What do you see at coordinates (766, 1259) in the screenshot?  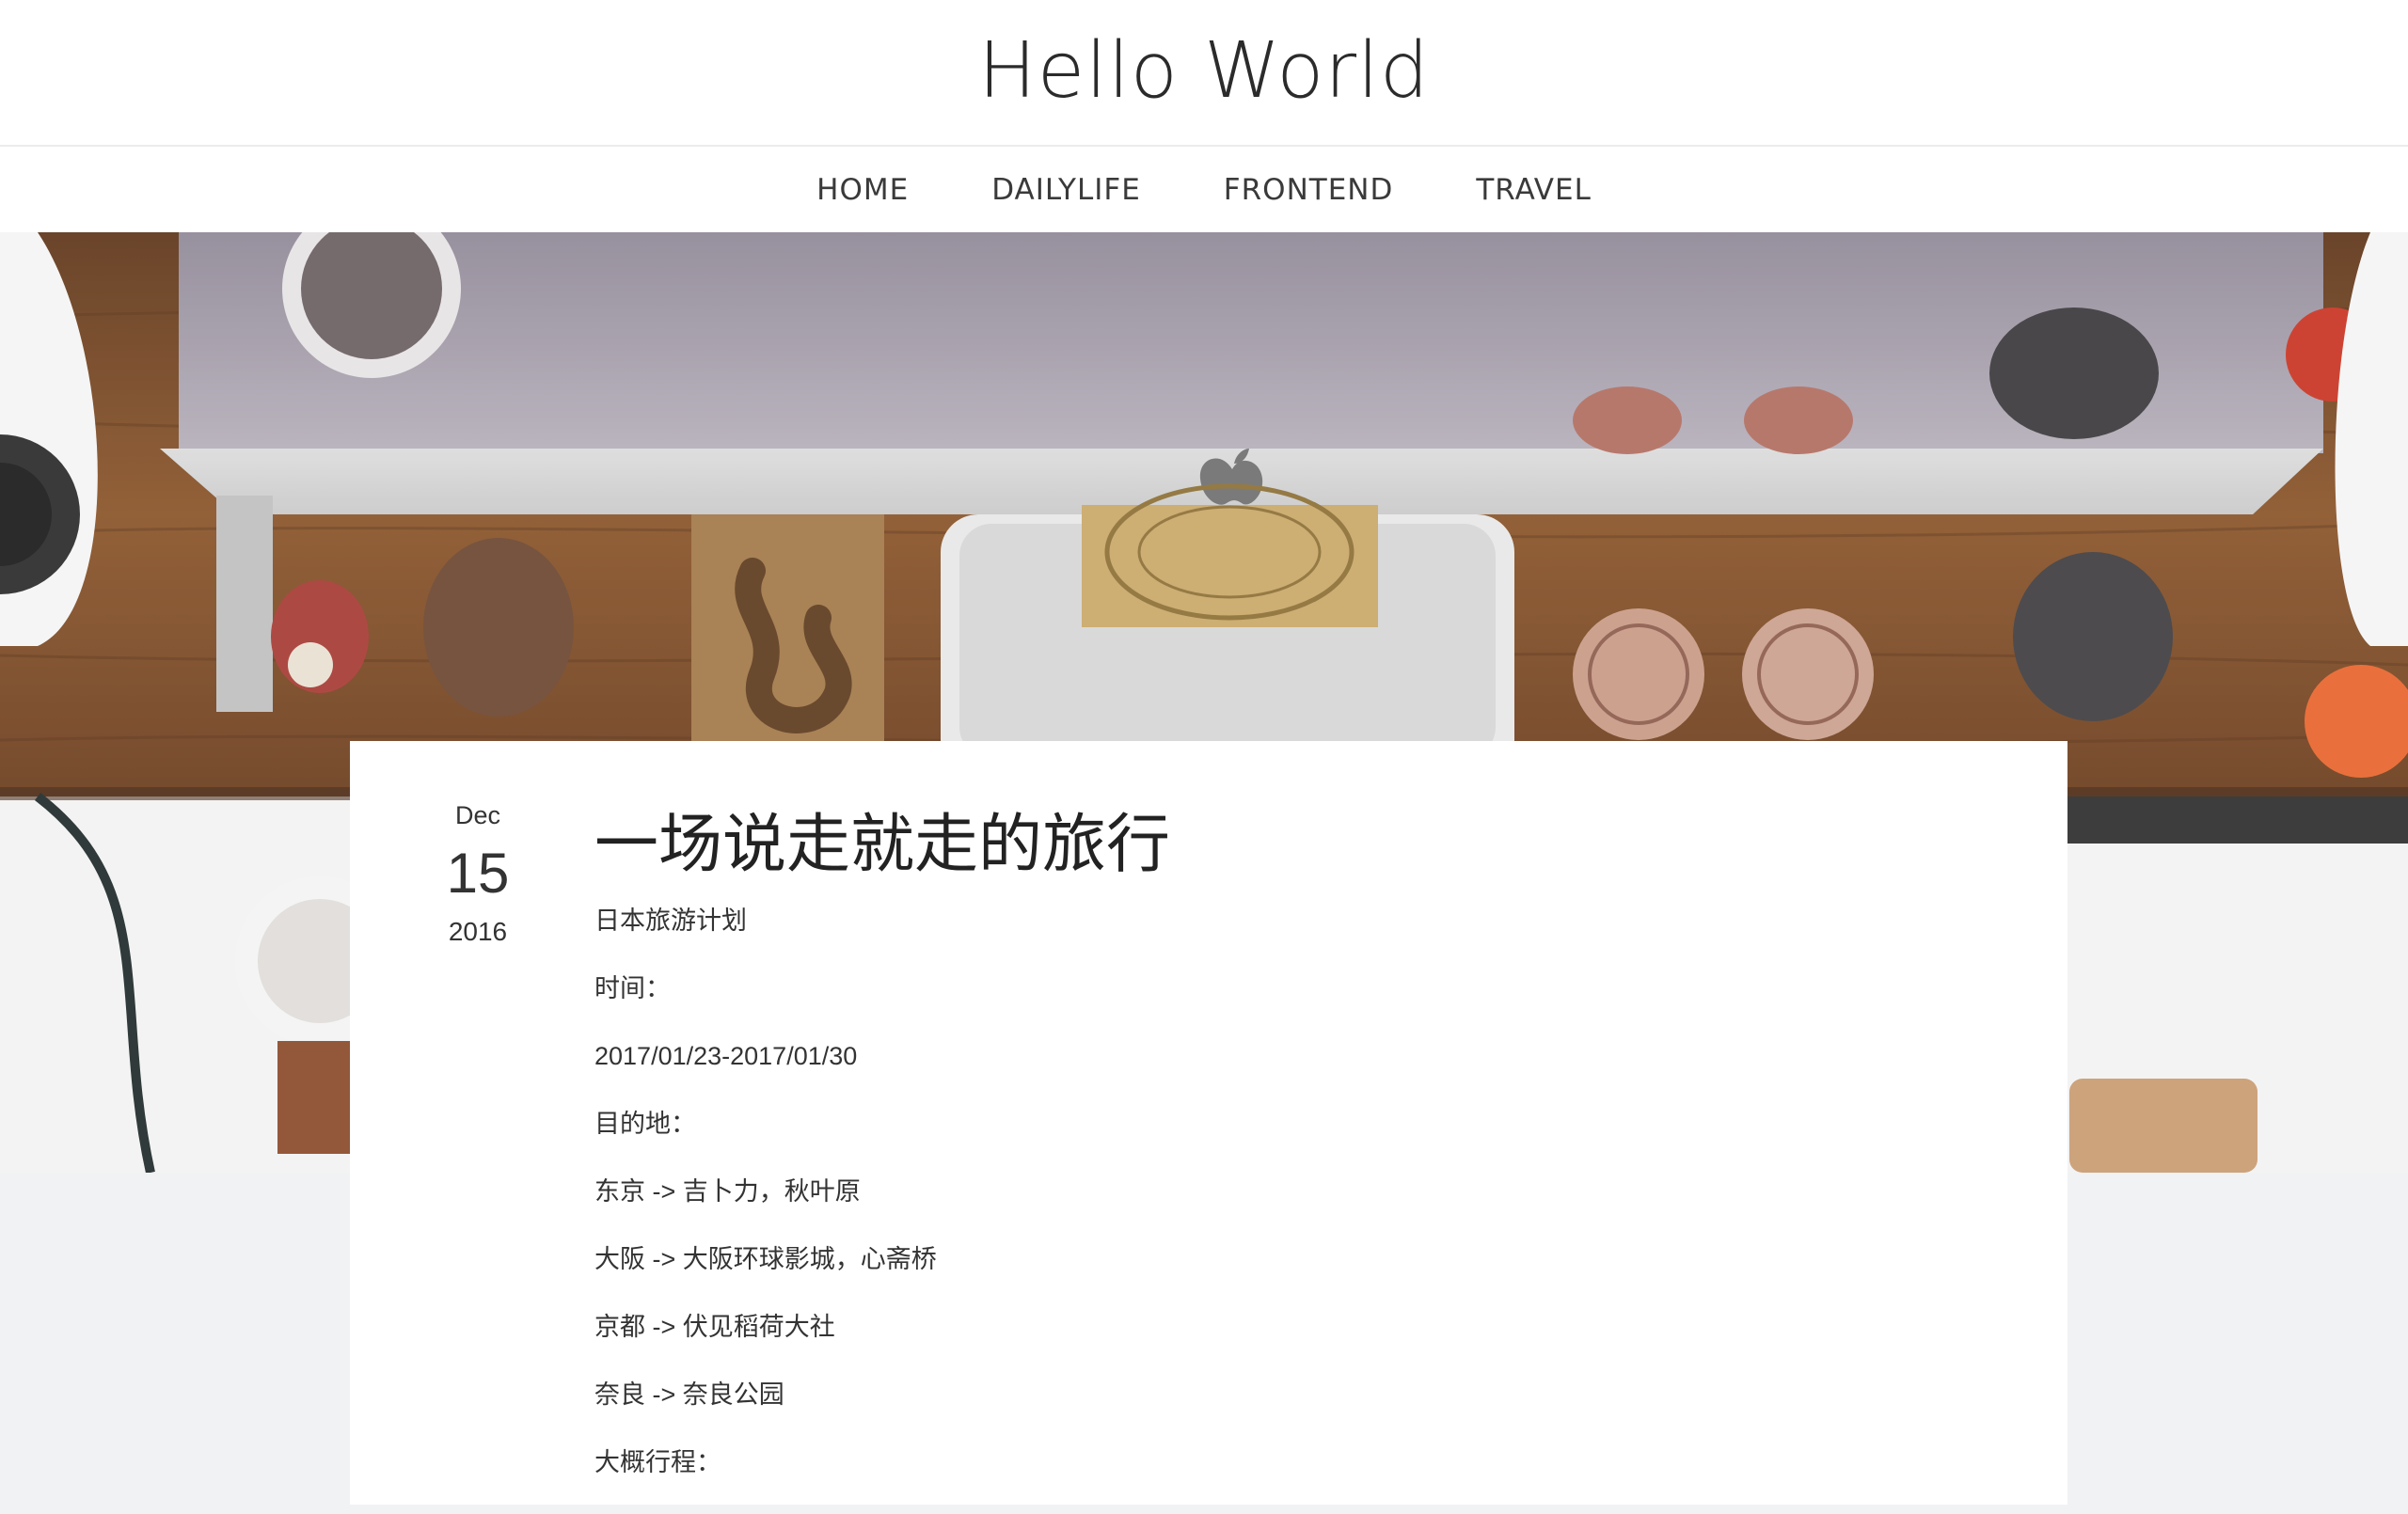 I see `post-line: 大阪 -> 大阪环球影城，心斋桥` at bounding box center [766, 1259].